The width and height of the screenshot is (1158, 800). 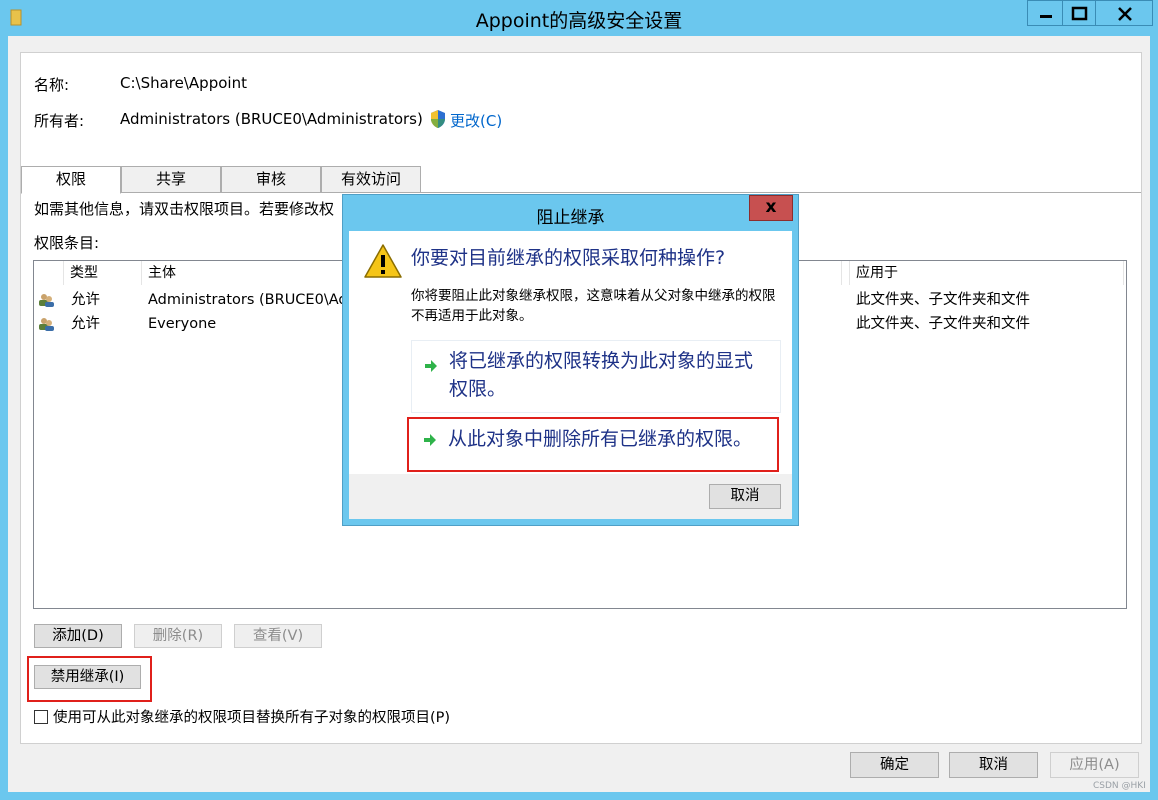 I want to click on tab-effective-access: 有效访问, so click(x=371, y=179).